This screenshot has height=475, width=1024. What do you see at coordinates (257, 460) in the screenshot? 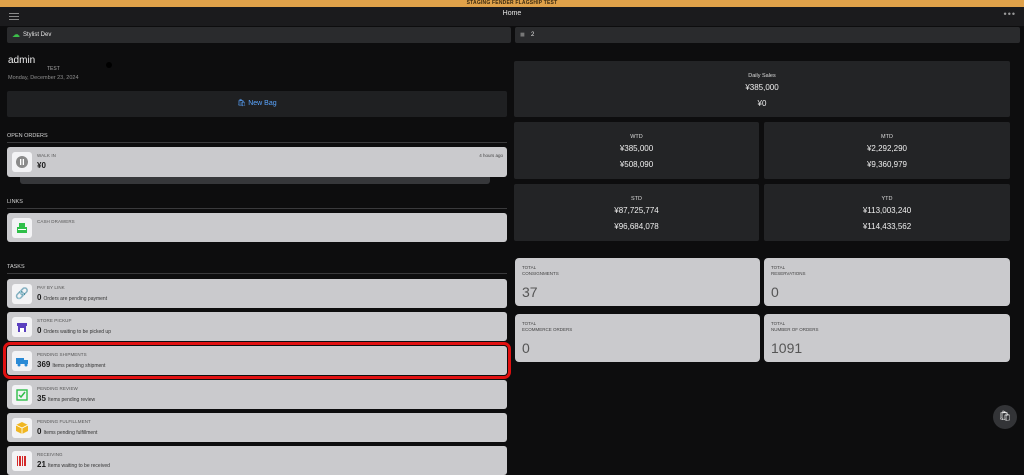
I see `task-receiving: RECEIVING 21 Items waiting to be received` at bounding box center [257, 460].